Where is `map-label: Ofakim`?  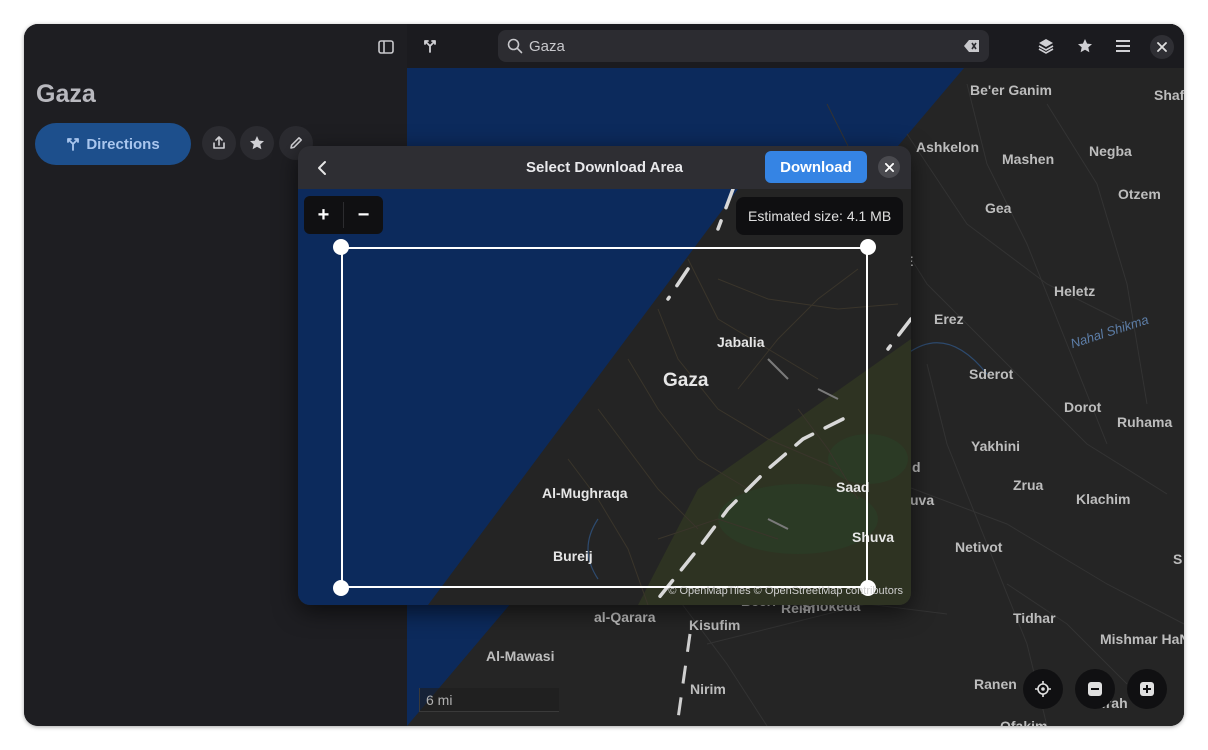
map-label: Ofakim is located at coordinates (1024, 722).